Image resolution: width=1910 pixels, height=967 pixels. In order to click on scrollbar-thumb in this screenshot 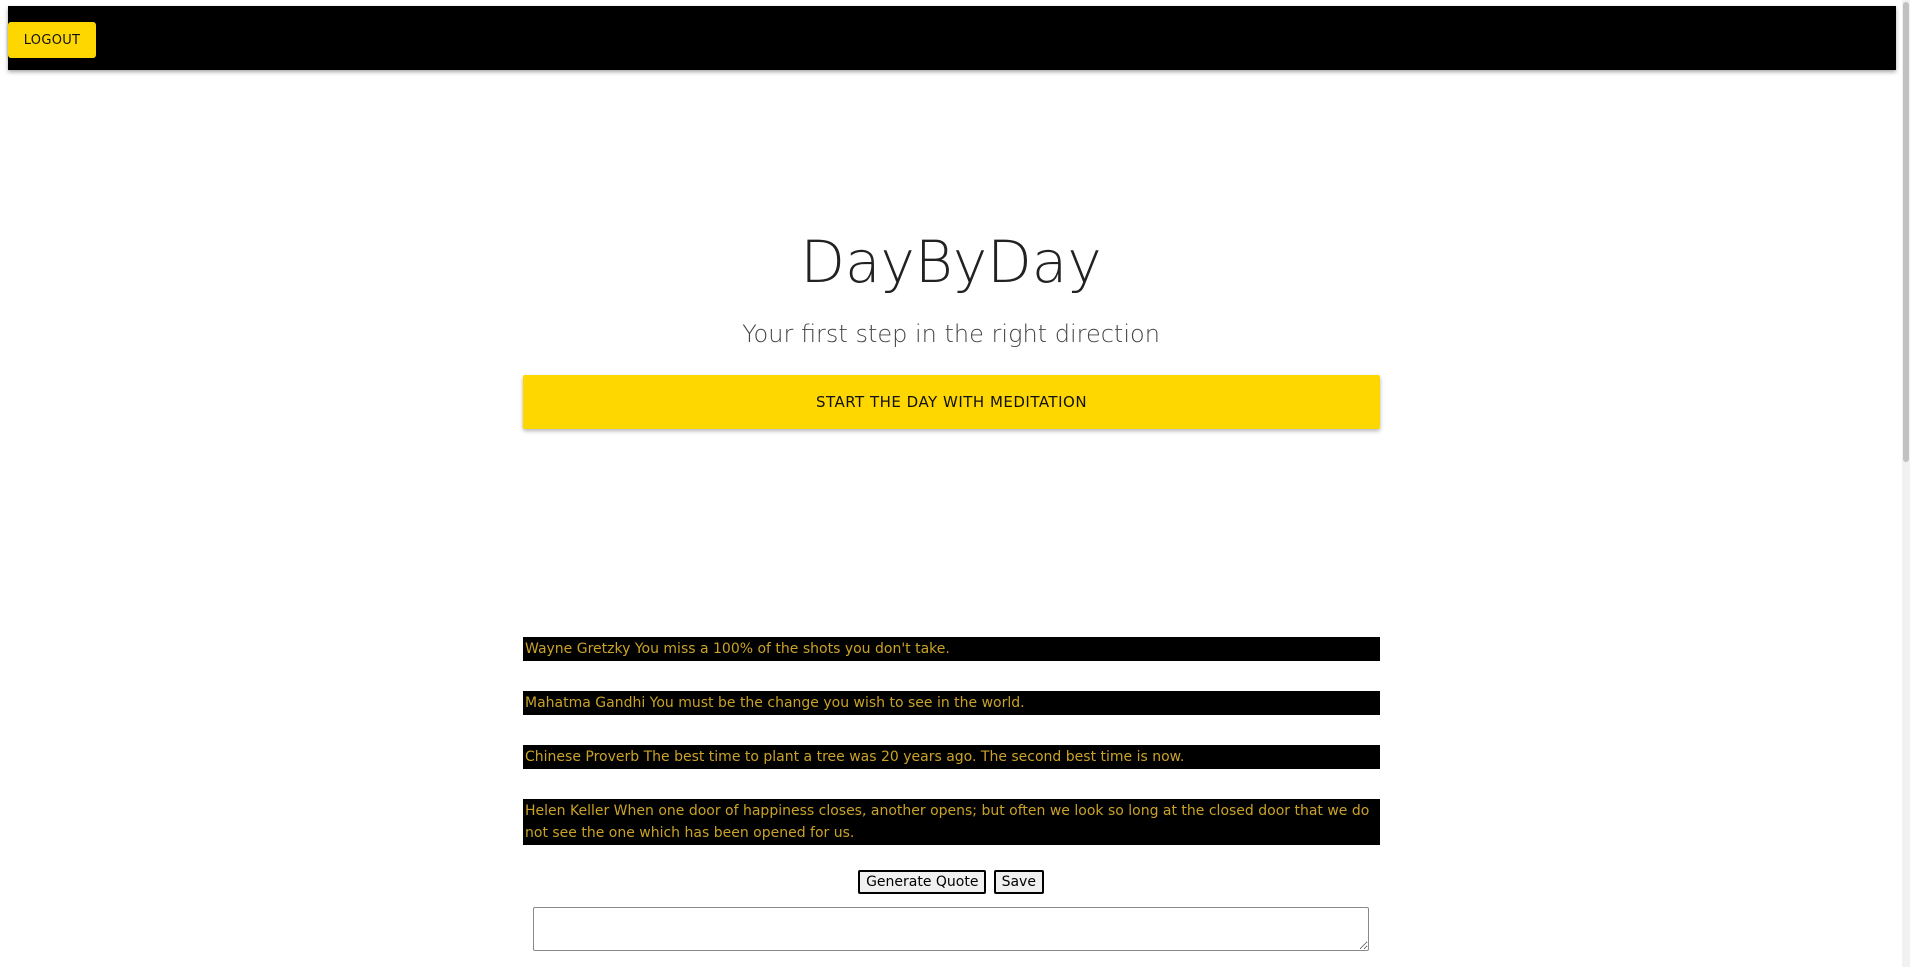, I will do `click(1906, 232)`.